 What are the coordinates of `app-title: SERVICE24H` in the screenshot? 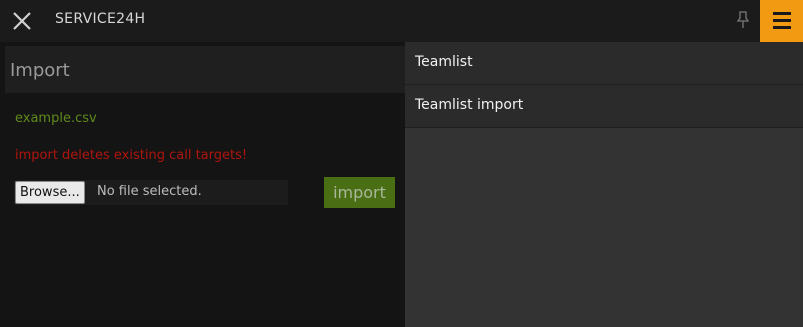 It's located at (100, 19).